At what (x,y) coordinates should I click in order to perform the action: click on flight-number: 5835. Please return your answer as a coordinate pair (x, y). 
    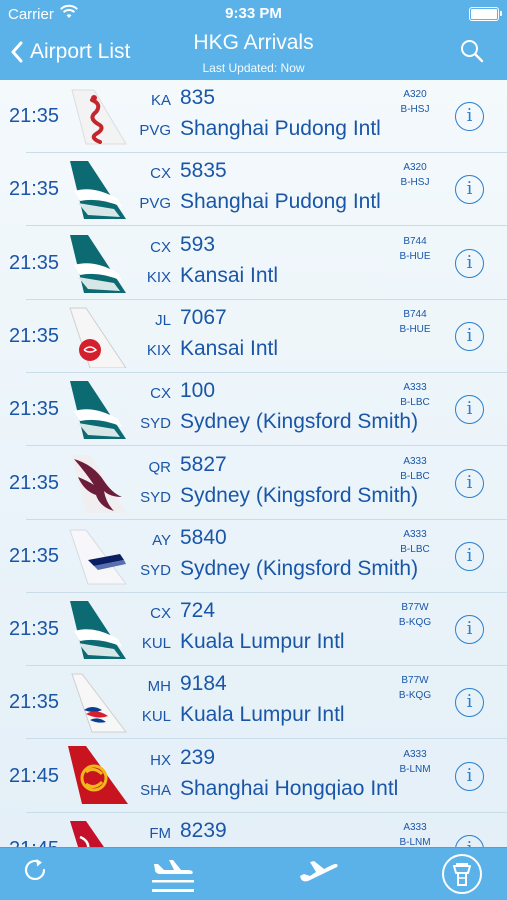
    Looking at the image, I should click on (203, 171).